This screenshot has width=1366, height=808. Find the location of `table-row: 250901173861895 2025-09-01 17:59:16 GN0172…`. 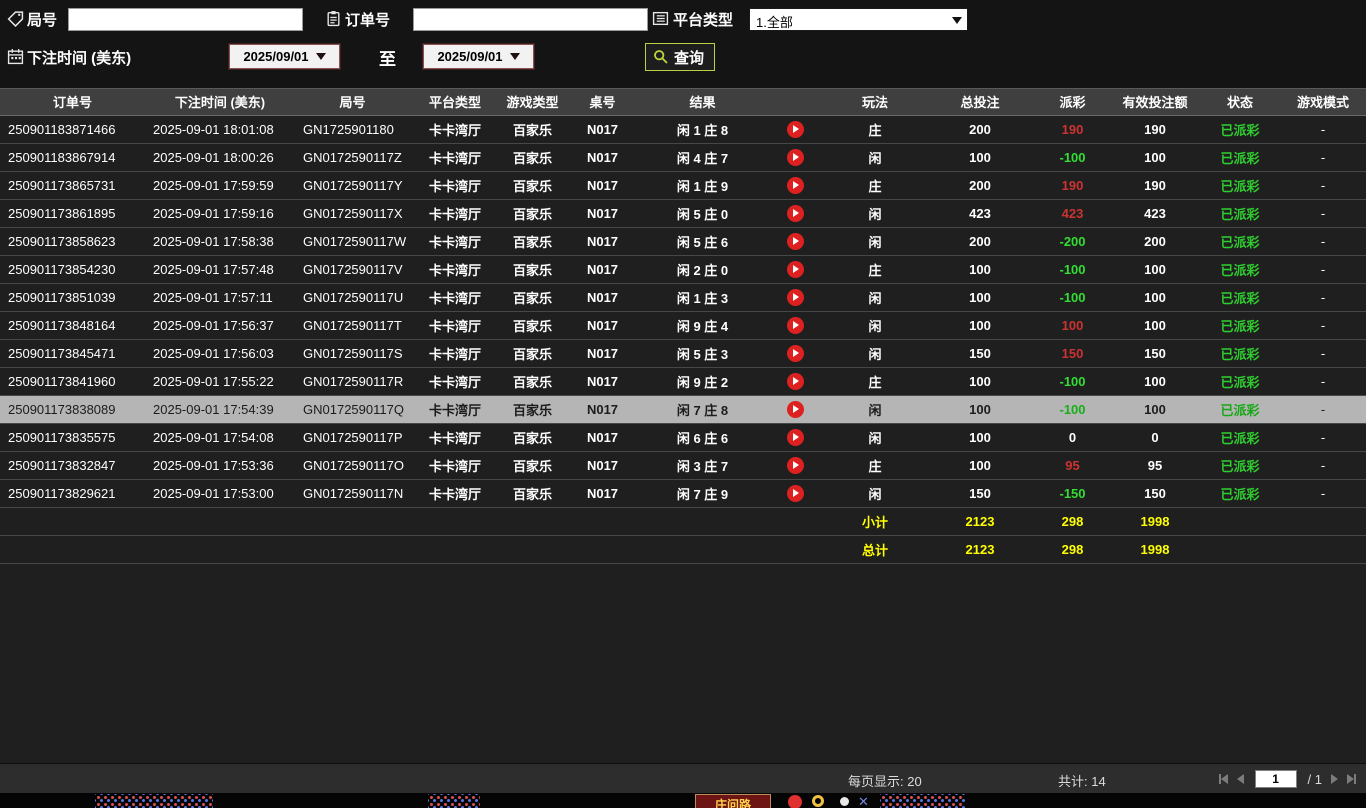

table-row: 250901173861895 2025-09-01 17:59:16 GN0172… is located at coordinates (683, 213).